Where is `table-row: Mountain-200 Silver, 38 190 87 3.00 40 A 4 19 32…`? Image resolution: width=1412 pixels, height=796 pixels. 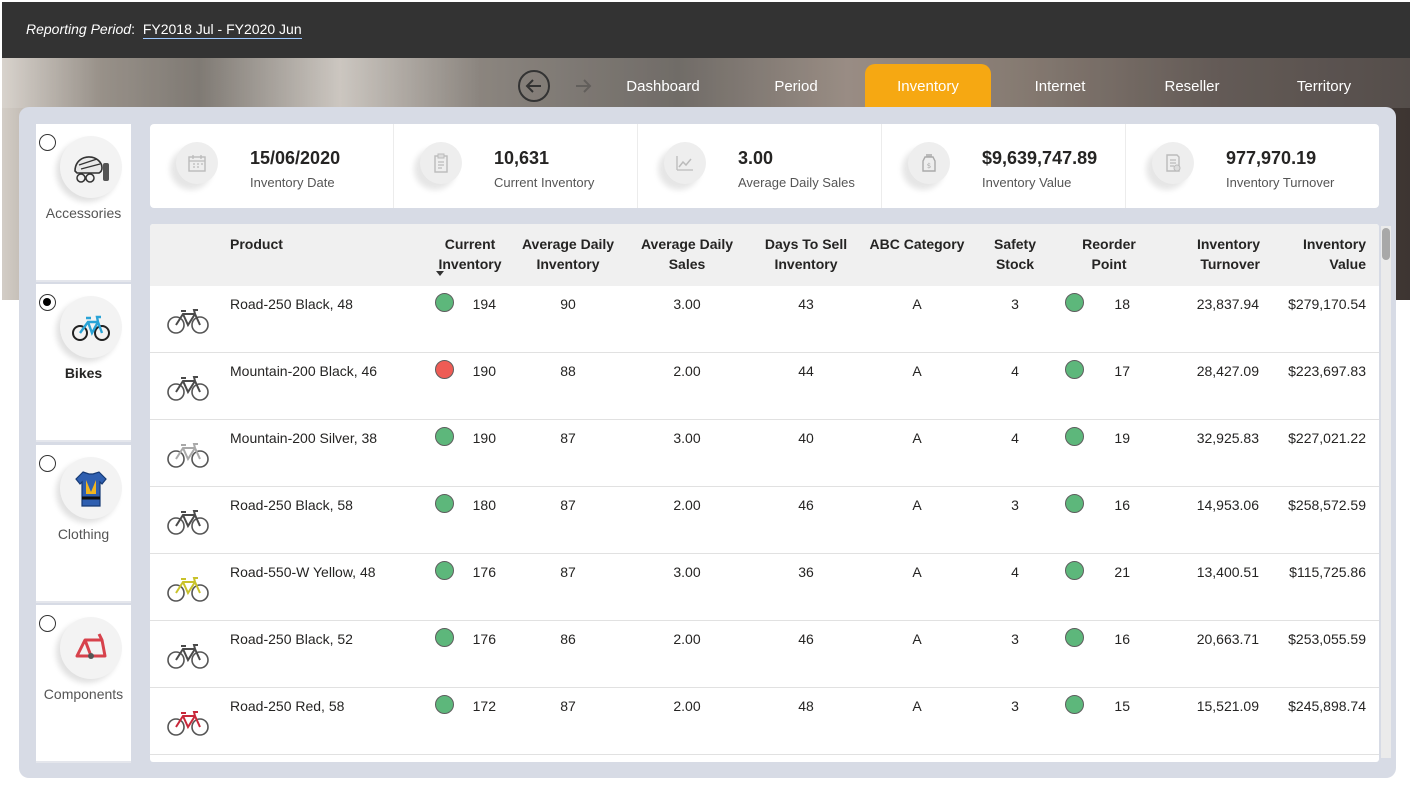
table-row: Mountain-200 Silver, 38 190 87 3.00 40 A 4 19 32… is located at coordinates (764, 453).